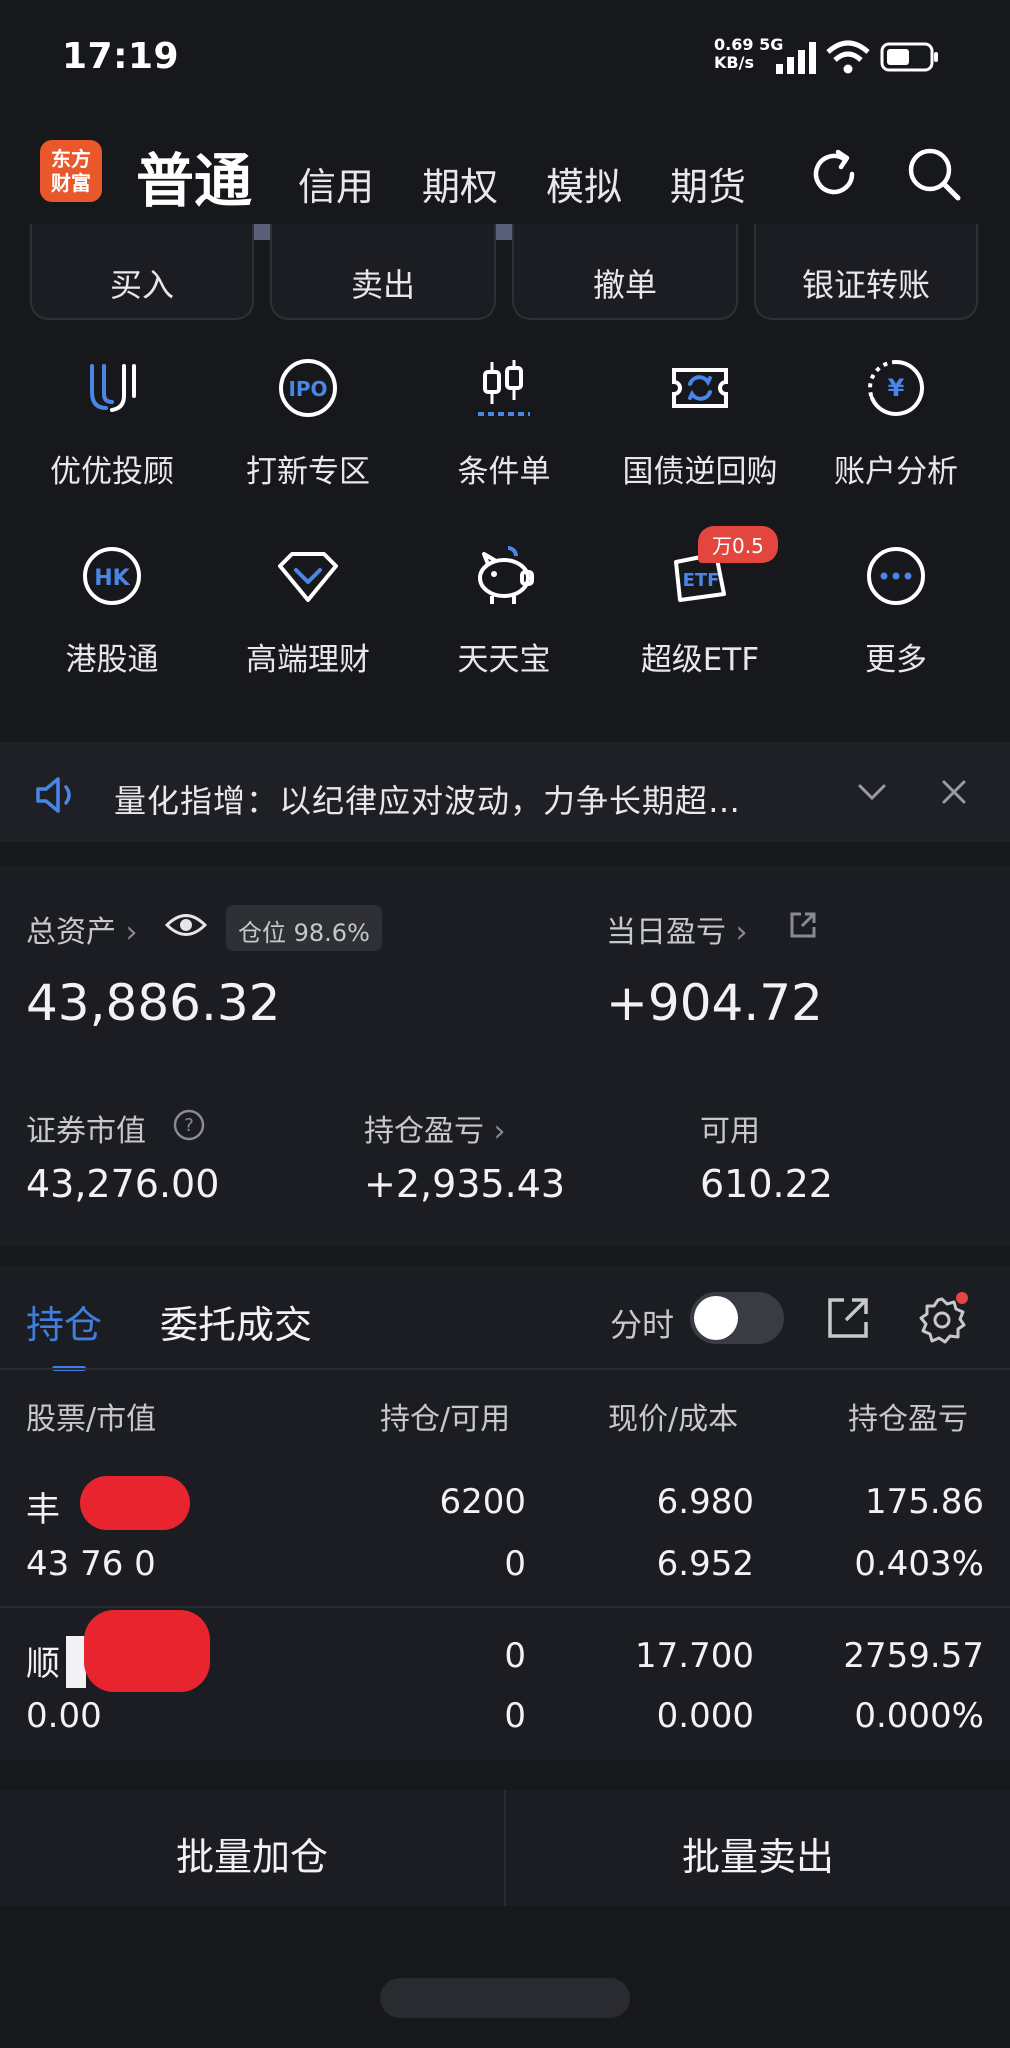  What do you see at coordinates (954, 792) in the screenshot?
I see `close-icon` at bounding box center [954, 792].